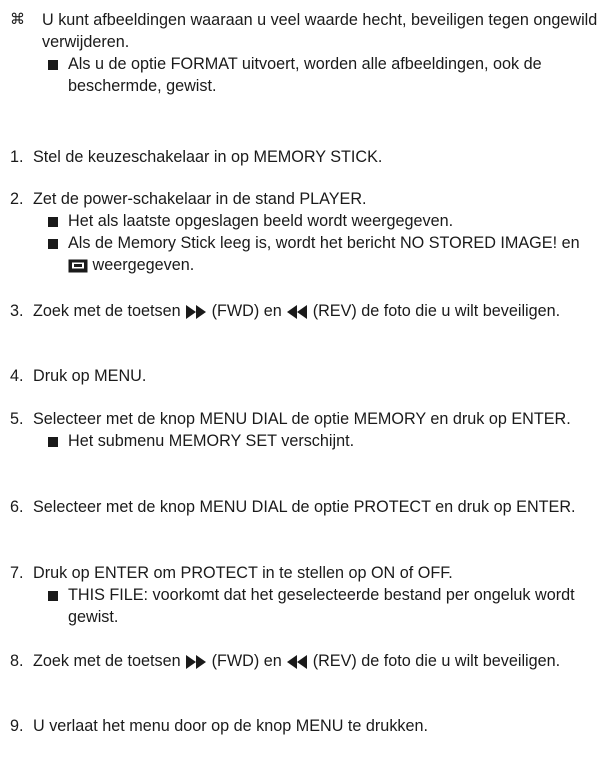 This screenshot has width=602, height=759. I want to click on step-number: 1., so click(17, 157).